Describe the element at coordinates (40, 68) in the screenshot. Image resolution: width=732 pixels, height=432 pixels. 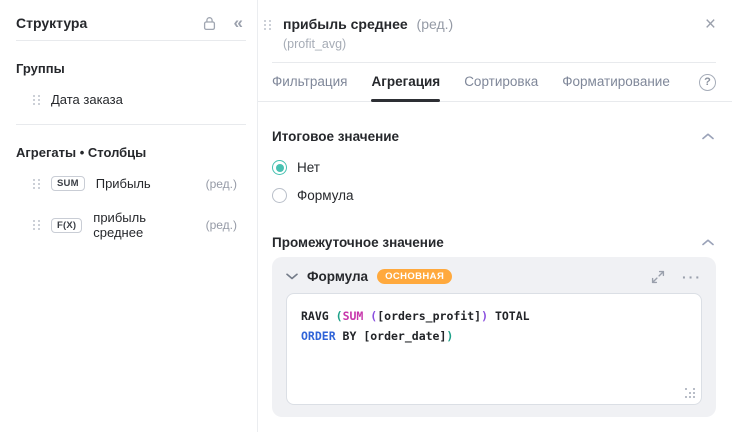
I see `groups-header: Группы` at that location.